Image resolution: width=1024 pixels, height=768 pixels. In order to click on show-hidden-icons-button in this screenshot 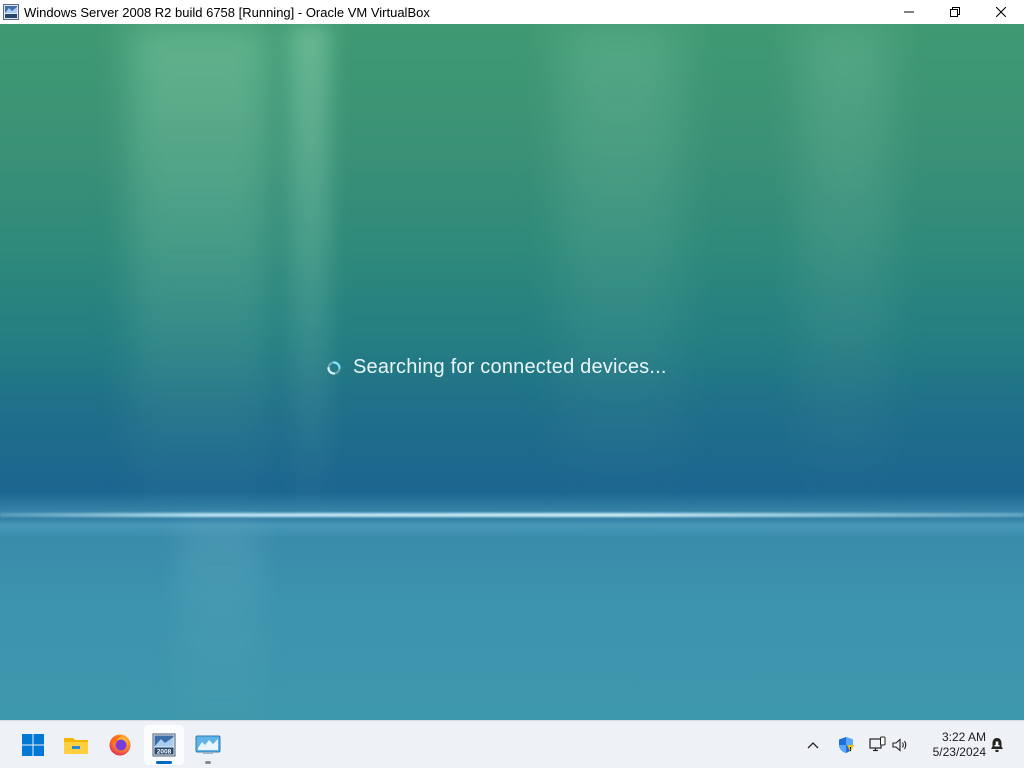, I will do `click(813, 745)`.